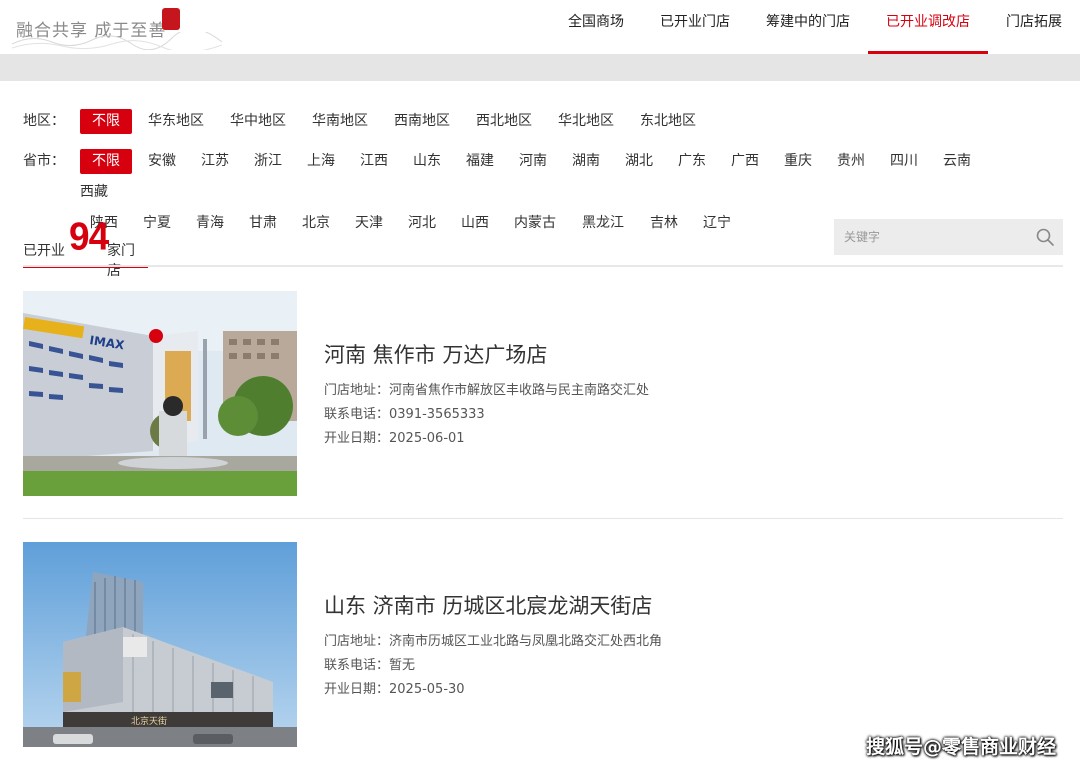 The height and width of the screenshot is (767, 1080). What do you see at coordinates (316, 223) in the screenshot?
I see `province-option: 北京` at bounding box center [316, 223].